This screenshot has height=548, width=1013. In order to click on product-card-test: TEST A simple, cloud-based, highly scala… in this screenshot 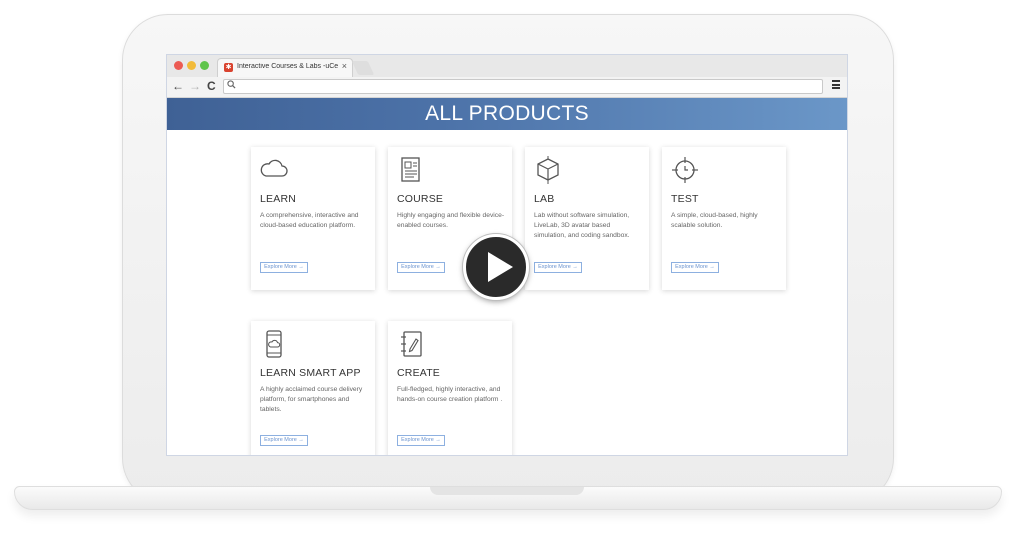, I will do `click(724, 218)`.